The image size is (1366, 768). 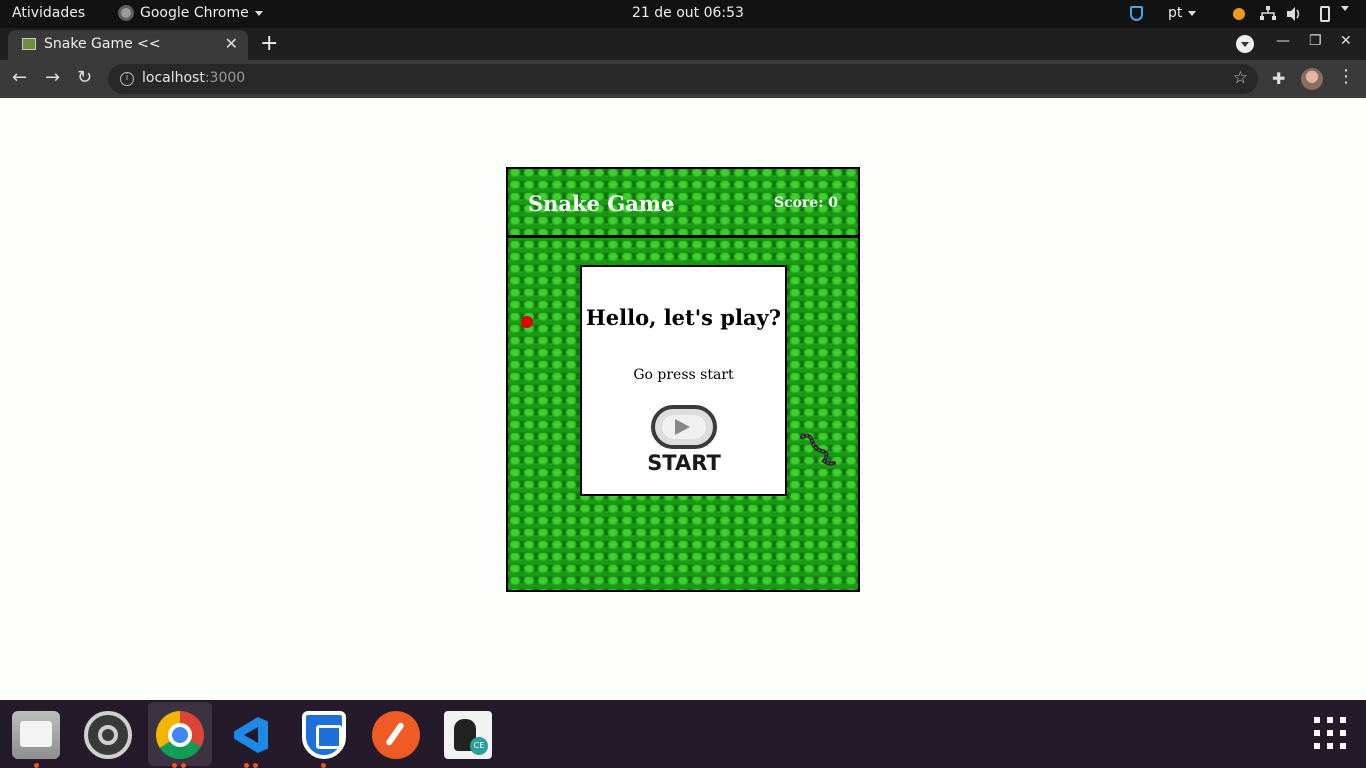 What do you see at coordinates (1240, 78) in the screenshot?
I see `bookmark-star-icon: ☆` at bounding box center [1240, 78].